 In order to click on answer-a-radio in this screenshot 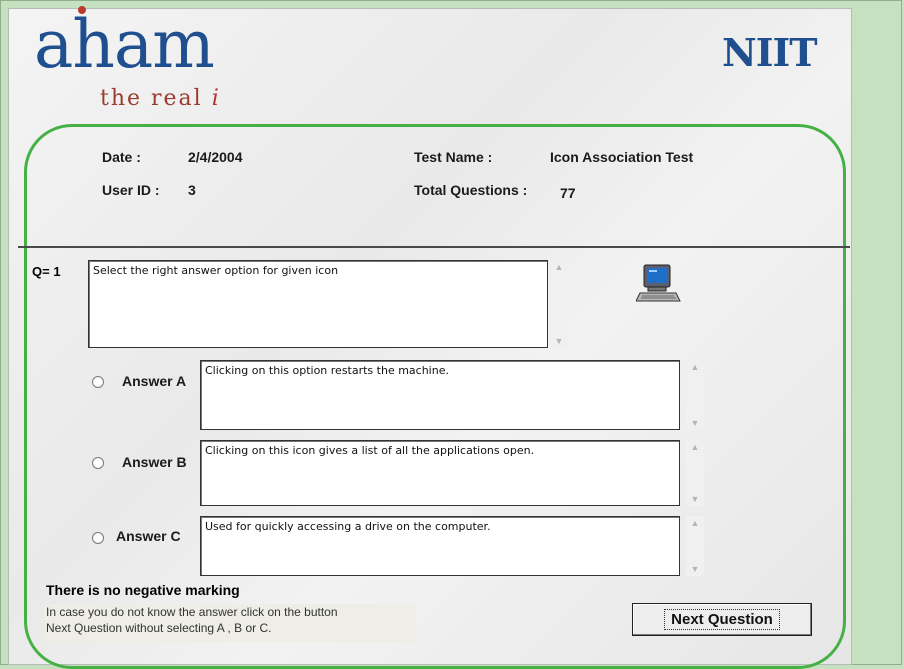, I will do `click(98, 382)`.